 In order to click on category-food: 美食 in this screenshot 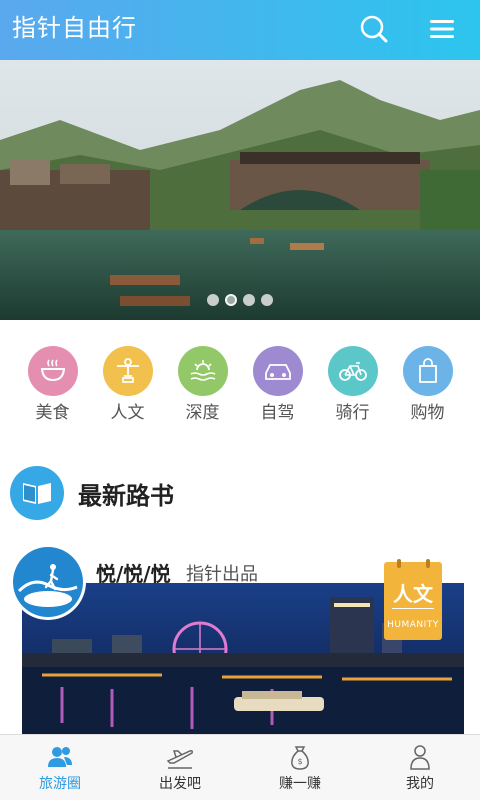, I will do `click(52, 385)`.